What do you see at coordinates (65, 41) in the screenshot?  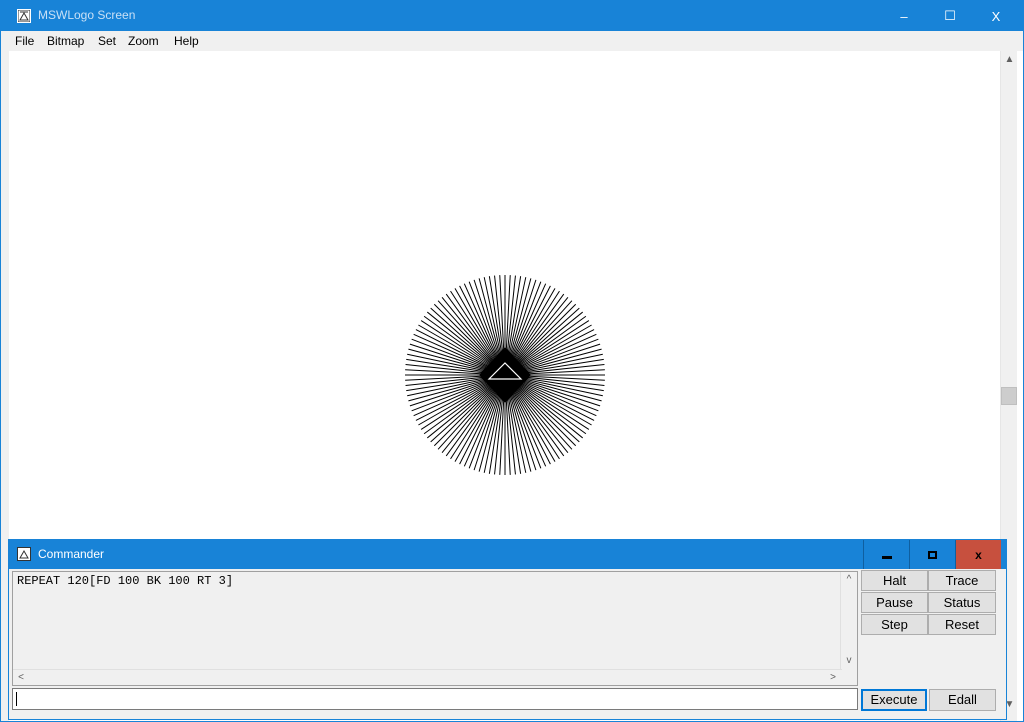 I see `menu-item-bitmap: Bitmap` at bounding box center [65, 41].